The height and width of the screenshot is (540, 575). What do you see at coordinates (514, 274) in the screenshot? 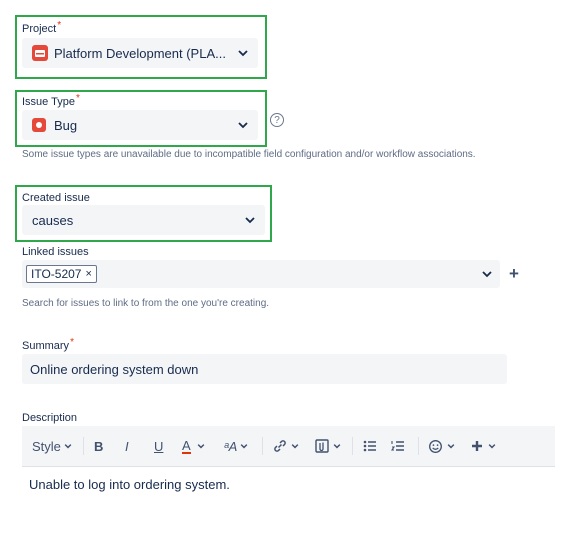
I see `add-linked-issue-icon: +` at bounding box center [514, 274].